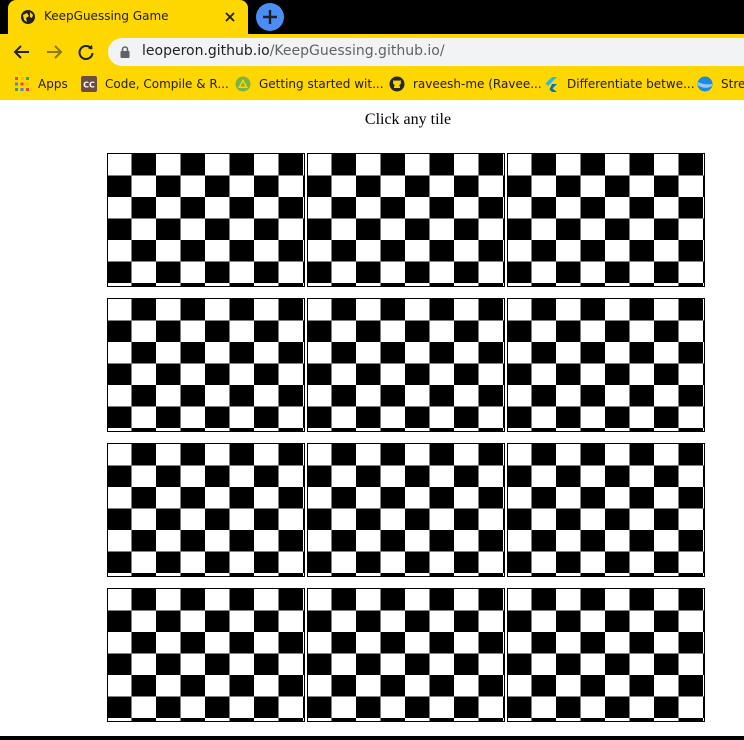  What do you see at coordinates (372, 17) in the screenshot?
I see `tab-strip: KeepGuessing Game` at bounding box center [372, 17].